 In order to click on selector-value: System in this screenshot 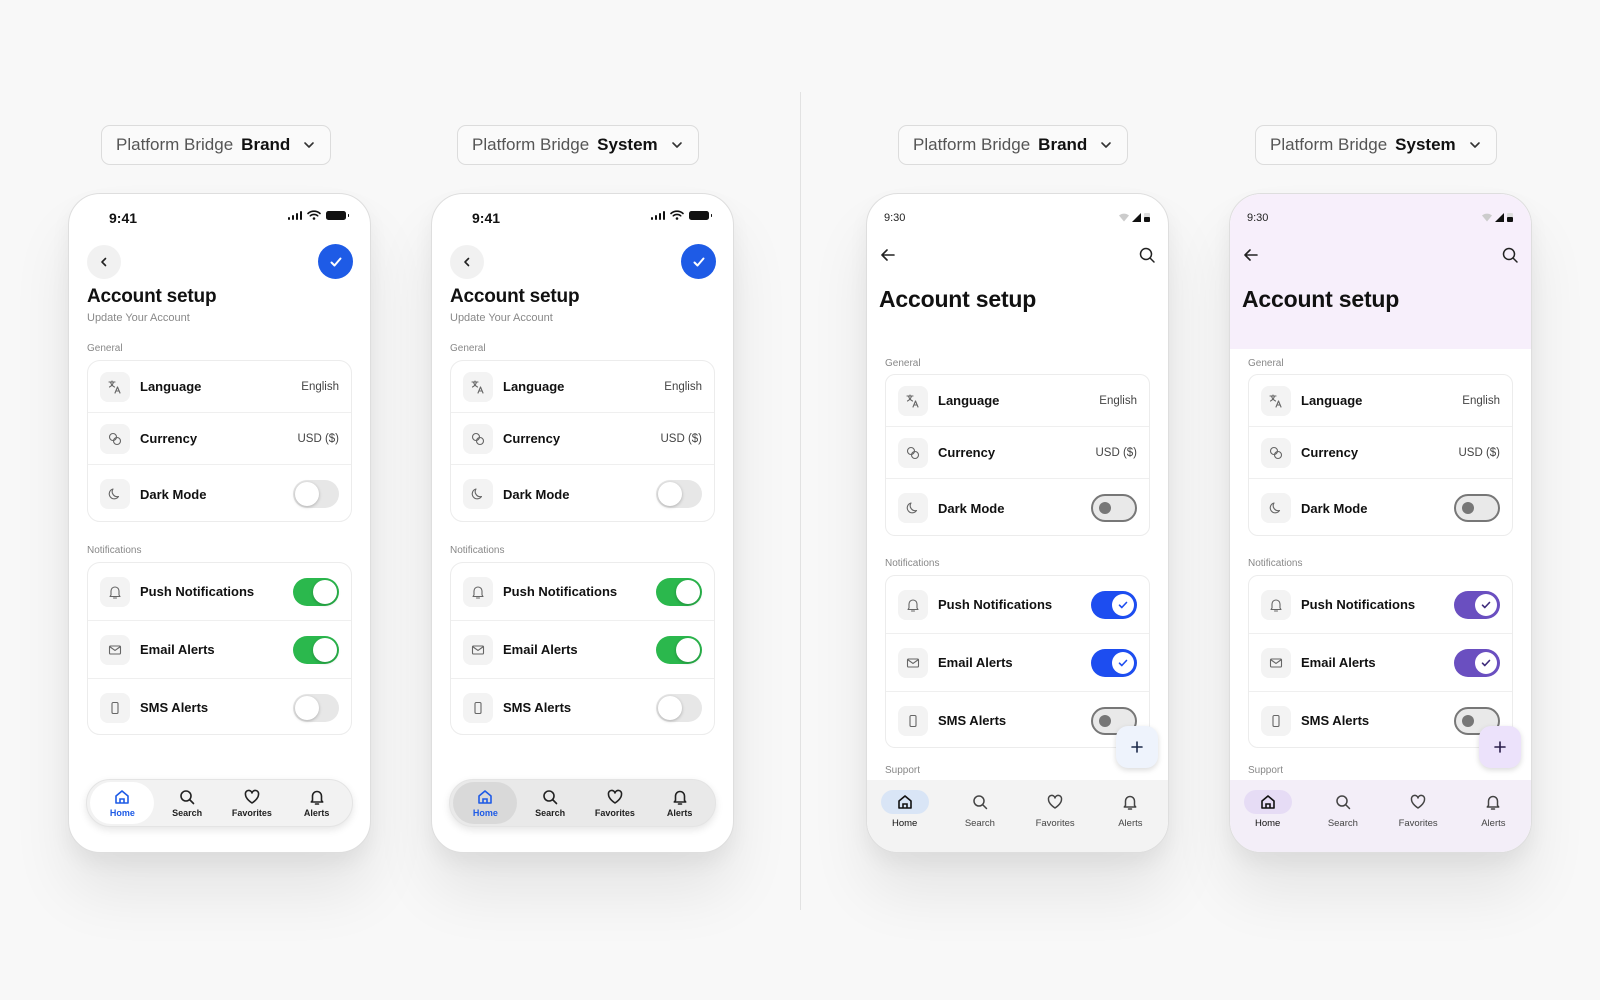, I will do `click(627, 144)`.